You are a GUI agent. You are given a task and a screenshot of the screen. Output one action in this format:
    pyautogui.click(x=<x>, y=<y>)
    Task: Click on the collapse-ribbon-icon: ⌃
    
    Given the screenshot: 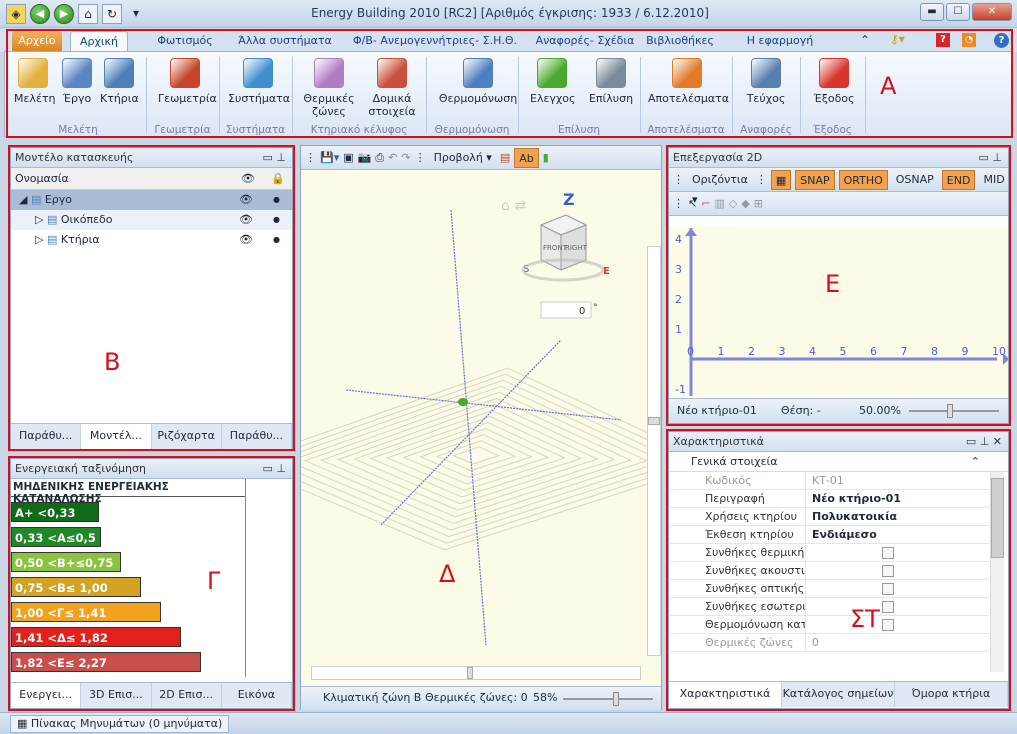 What is the action you would take?
    pyautogui.click(x=865, y=40)
    